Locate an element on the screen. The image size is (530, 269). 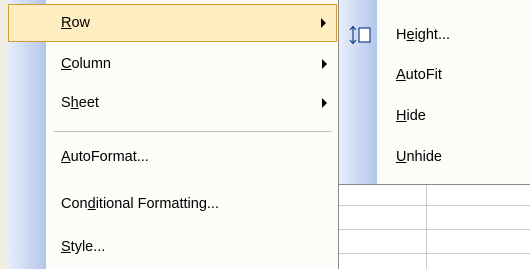
submenu-item-unhide: Unhide is located at coordinates (434, 157).